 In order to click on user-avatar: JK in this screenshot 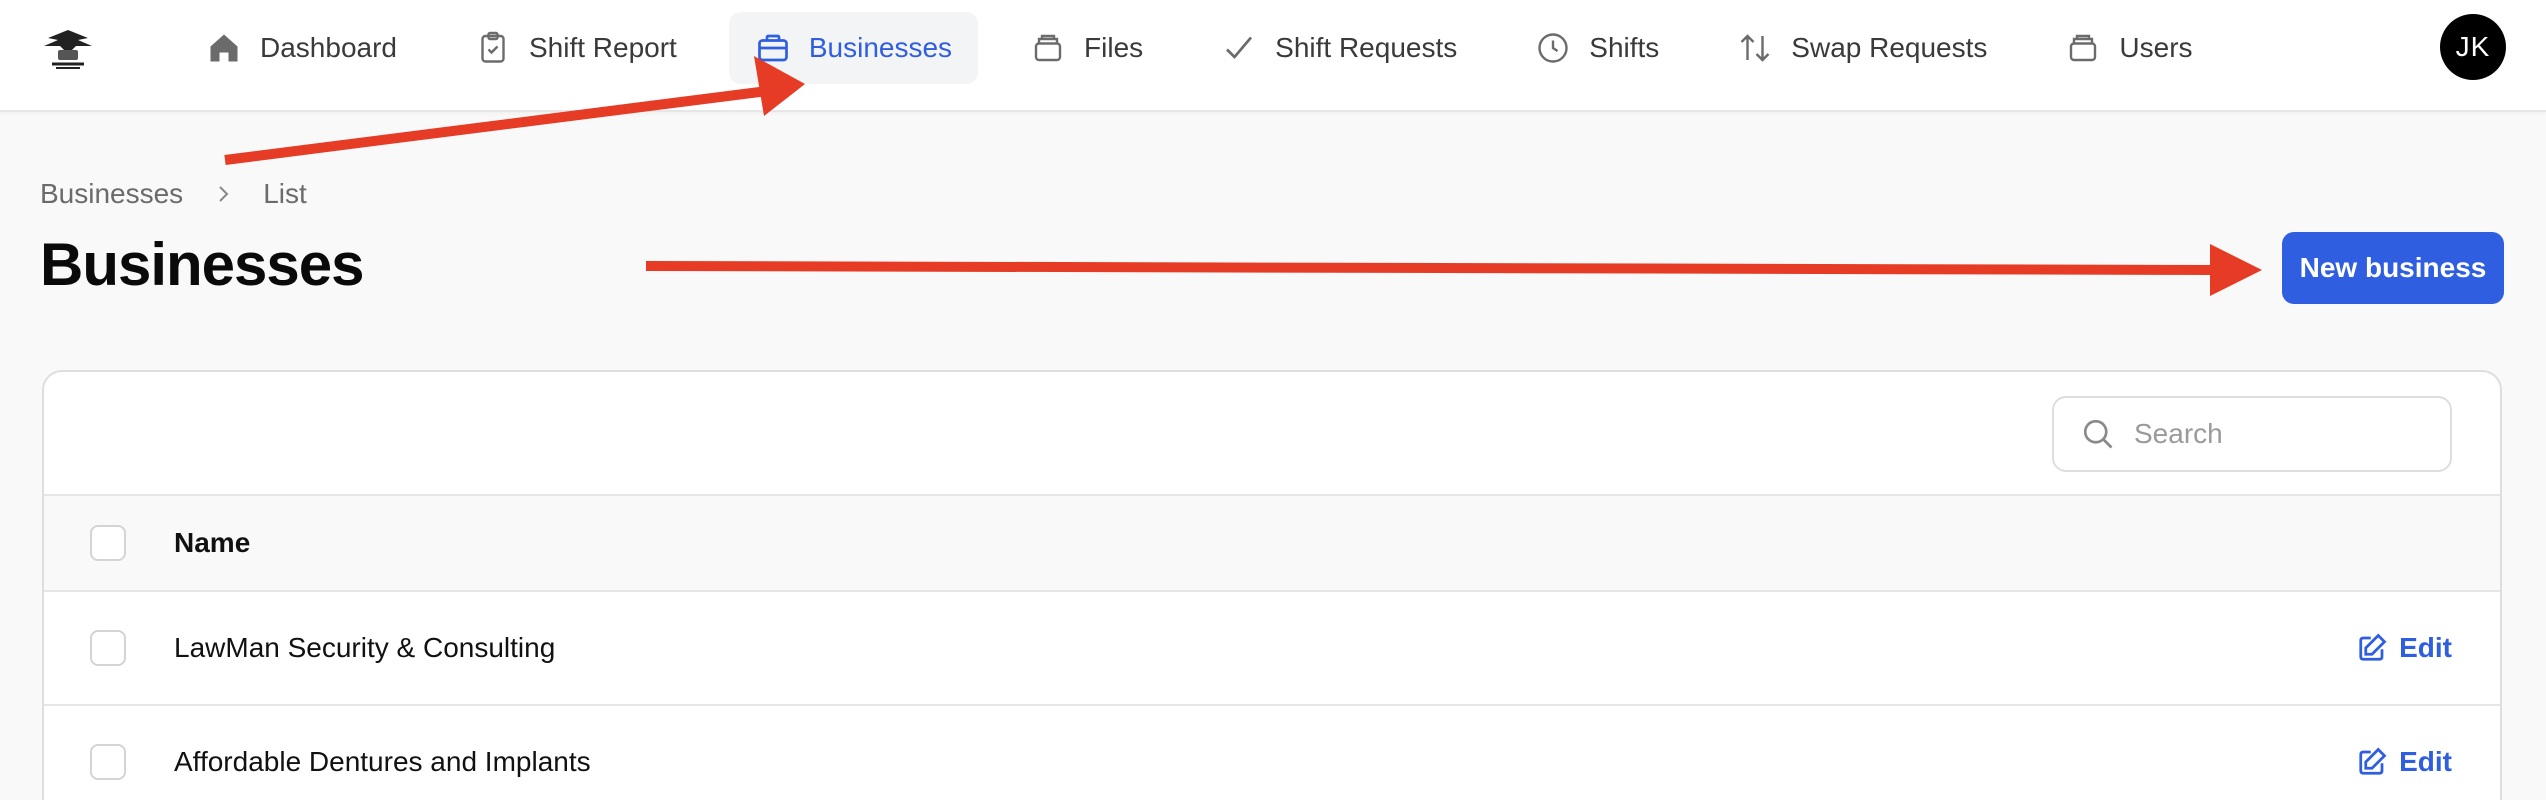, I will do `click(2473, 47)`.